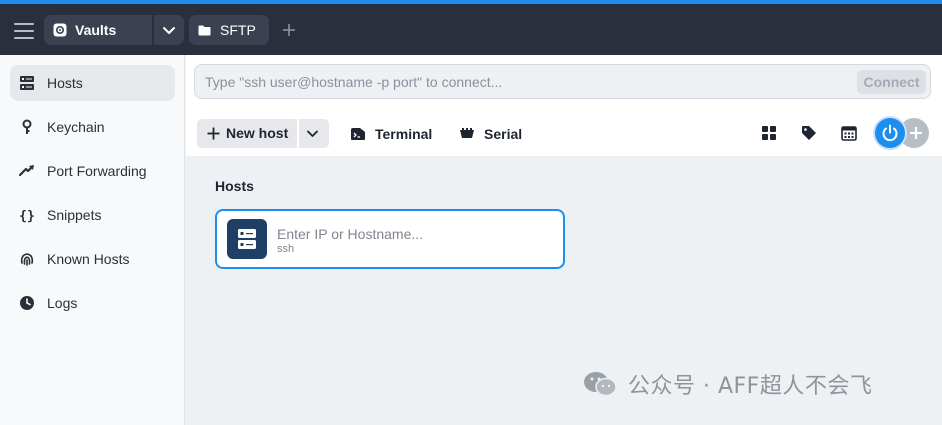 The width and height of the screenshot is (942, 425). What do you see at coordinates (65, 83) in the screenshot?
I see `sidebar-item-label: Hosts` at bounding box center [65, 83].